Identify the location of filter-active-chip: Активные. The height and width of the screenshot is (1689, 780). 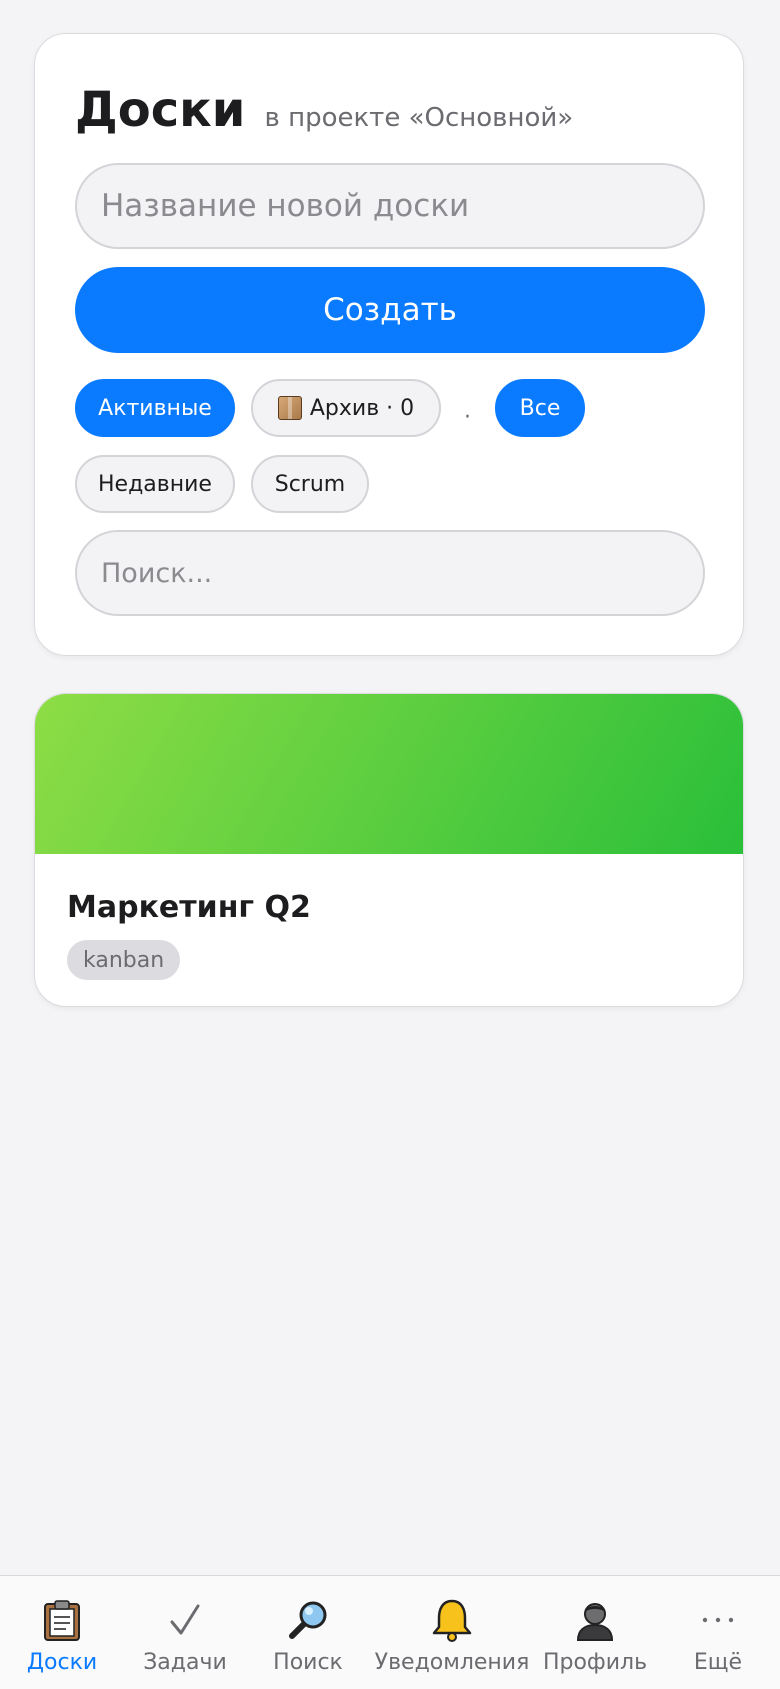
(155, 408).